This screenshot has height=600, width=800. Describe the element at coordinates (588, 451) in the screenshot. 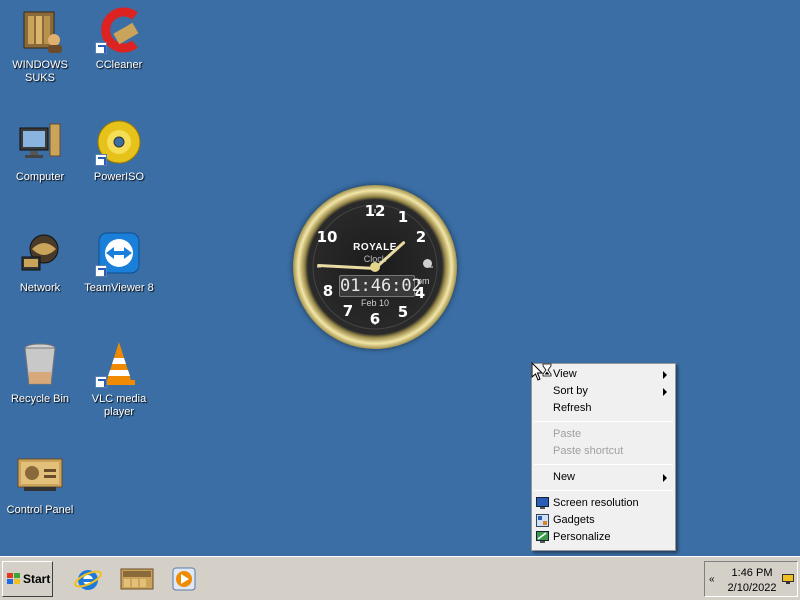

I see `menu-item-label: Paste shortcut` at that location.